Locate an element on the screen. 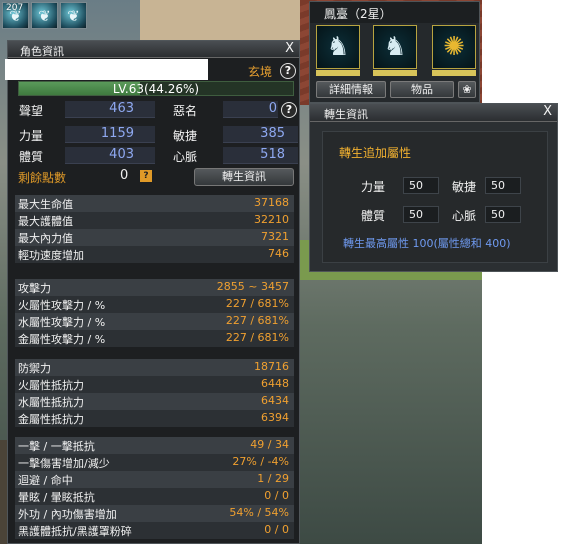 This screenshot has width=565, height=544. panel-title-bar: 角色資訊 X is located at coordinates (153, 49).